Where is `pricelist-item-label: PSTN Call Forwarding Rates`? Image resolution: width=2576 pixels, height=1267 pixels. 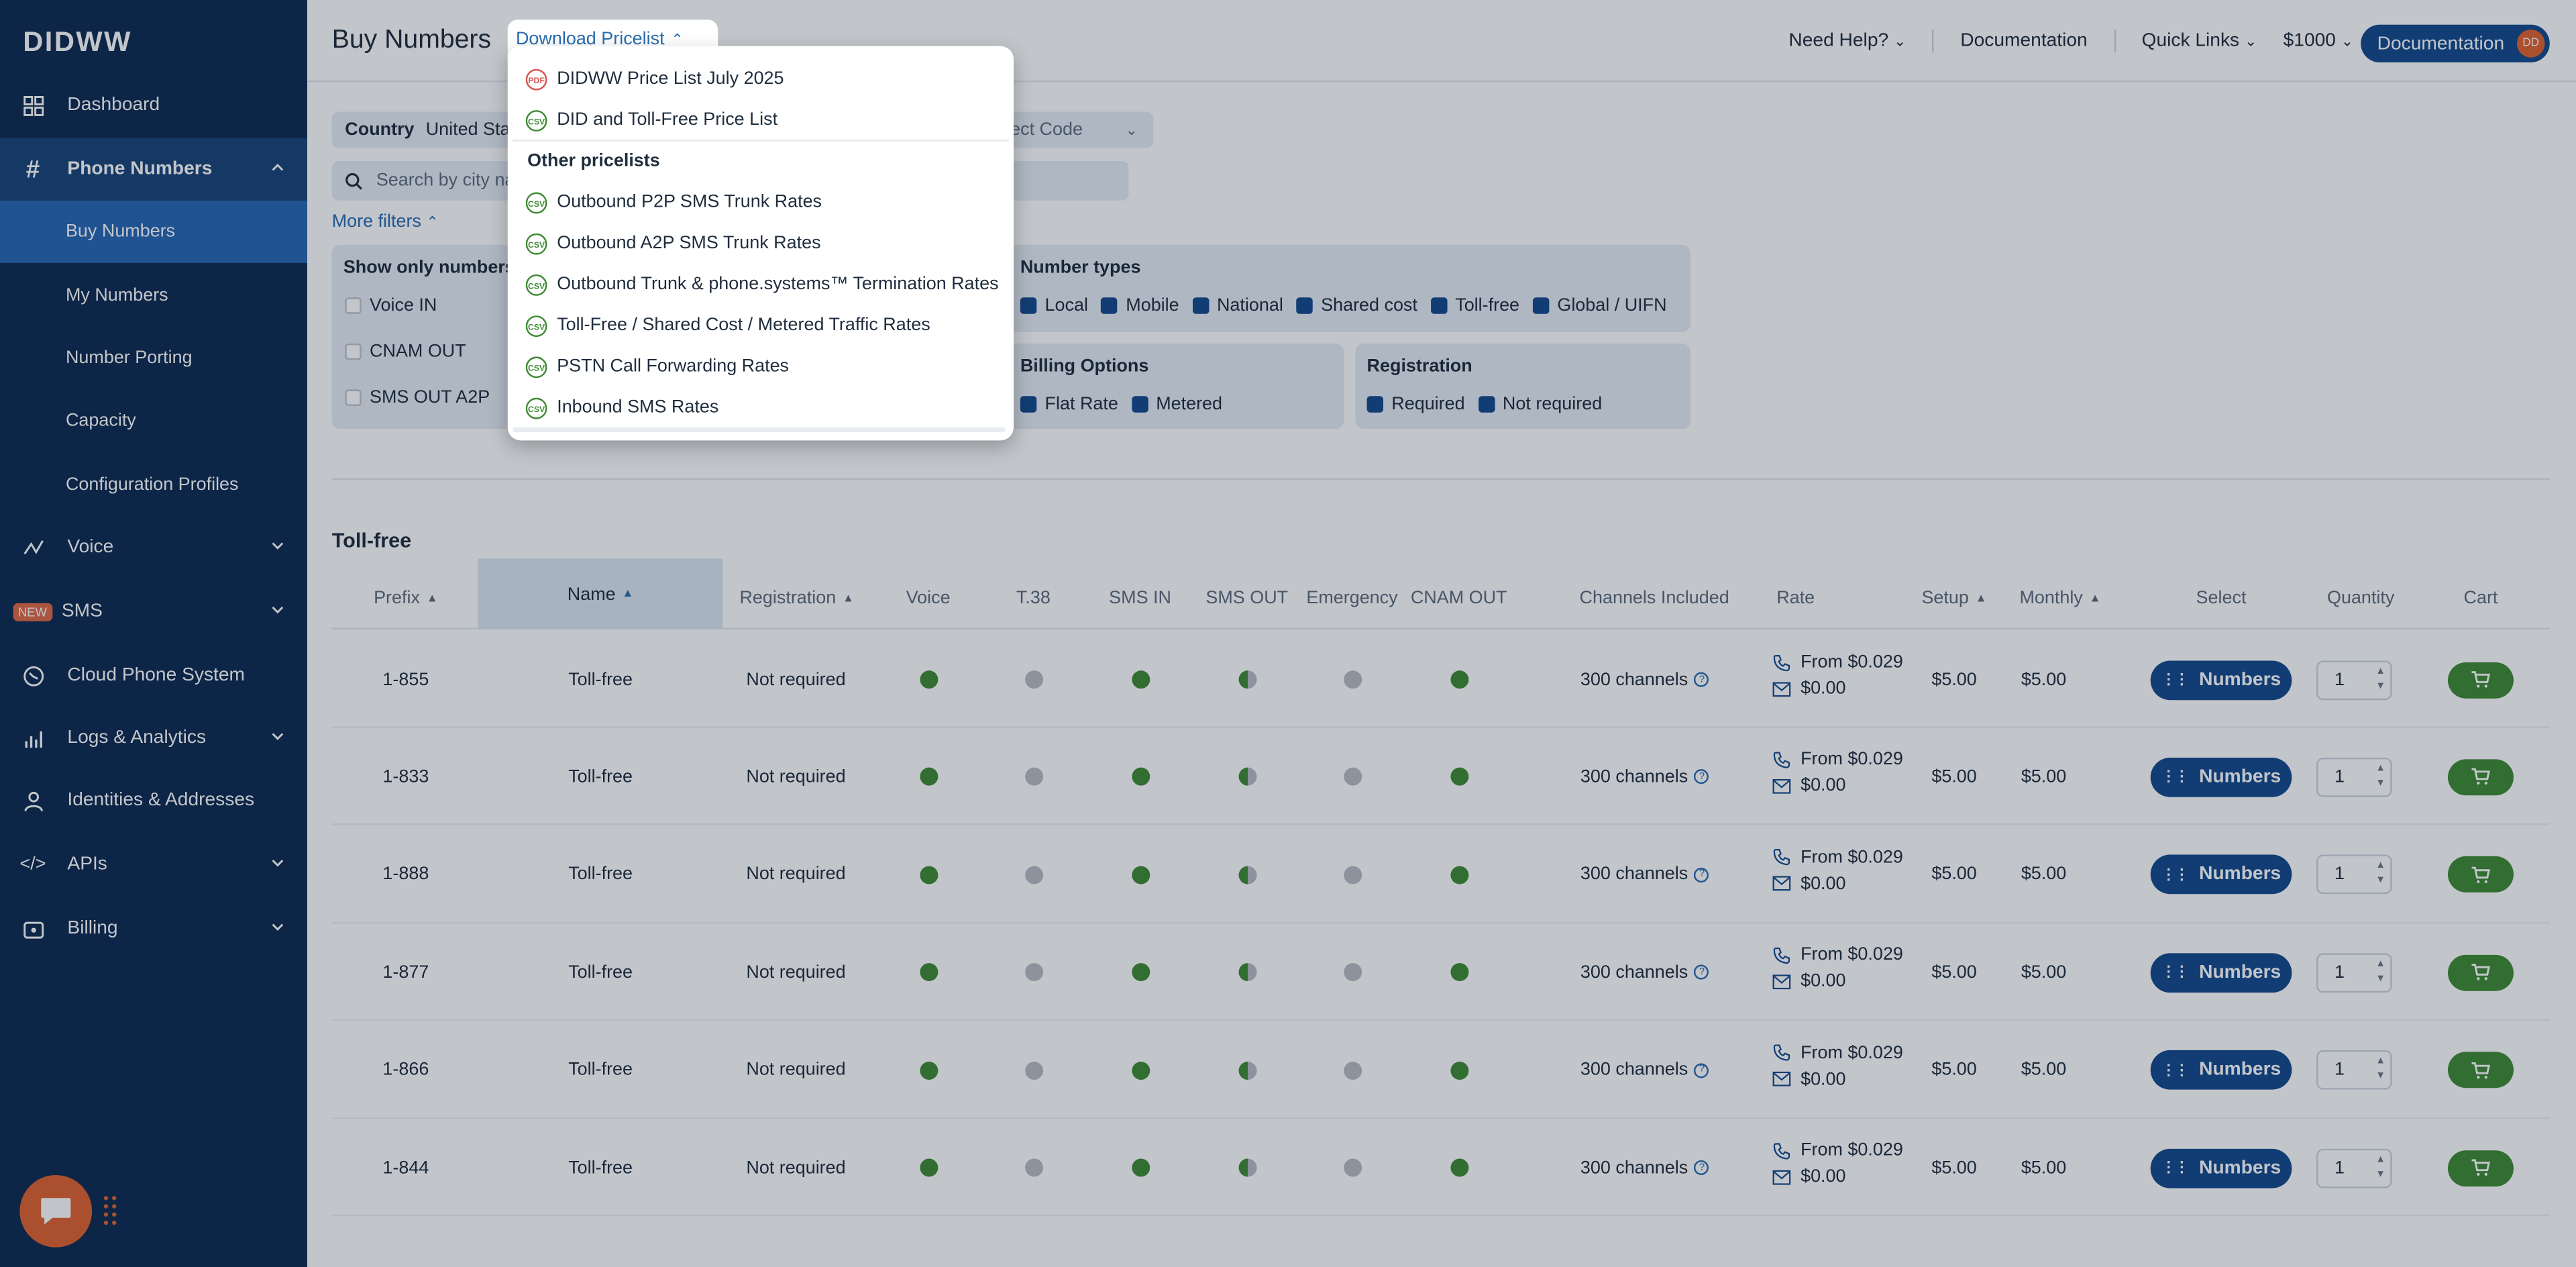 pricelist-item-label: PSTN Call Forwarding Rates is located at coordinates (673, 366).